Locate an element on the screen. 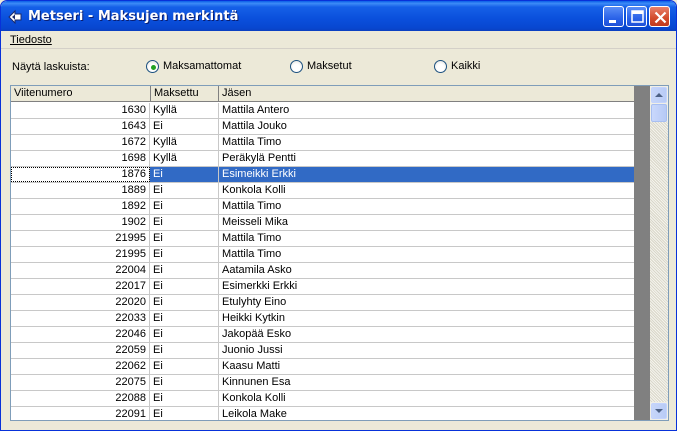 This screenshot has width=677, height=431. table-row: 22062 Ei Kaasu Matti is located at coordinates (322, 367).